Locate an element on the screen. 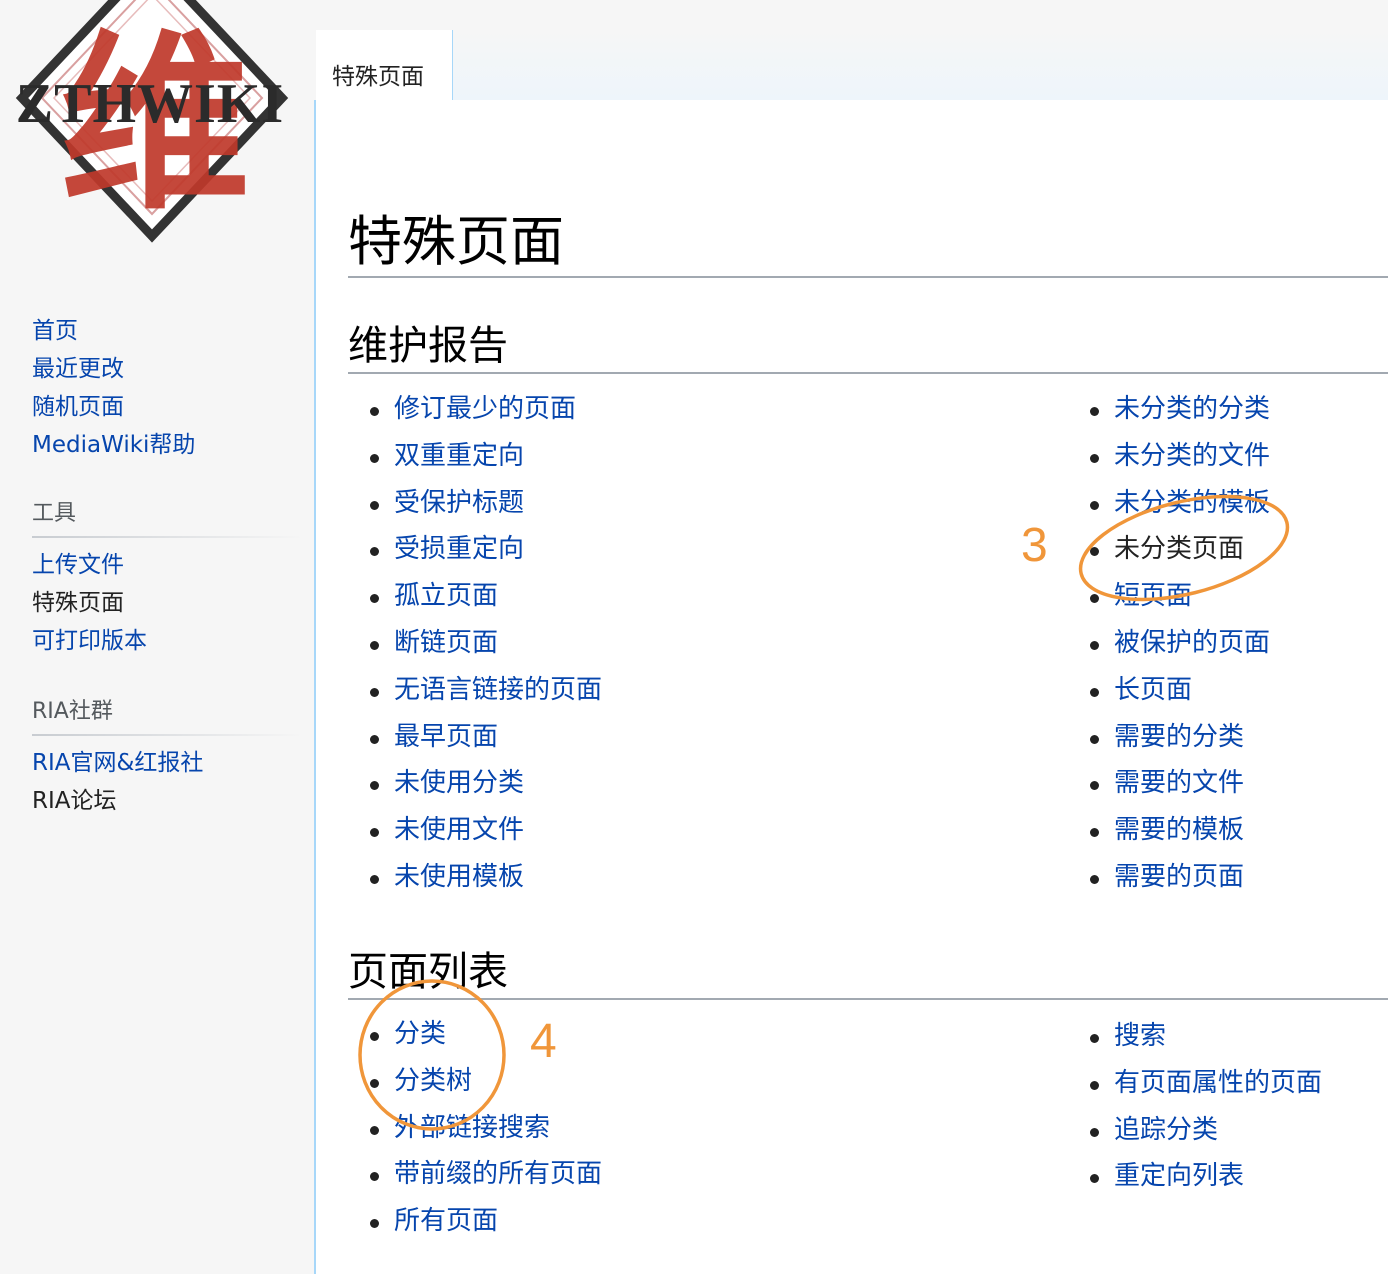 This screenshot has width=1388, height=1274. link-pages-with-prop: 有页面属性的页面 is located at coordinates (1218, 1083).